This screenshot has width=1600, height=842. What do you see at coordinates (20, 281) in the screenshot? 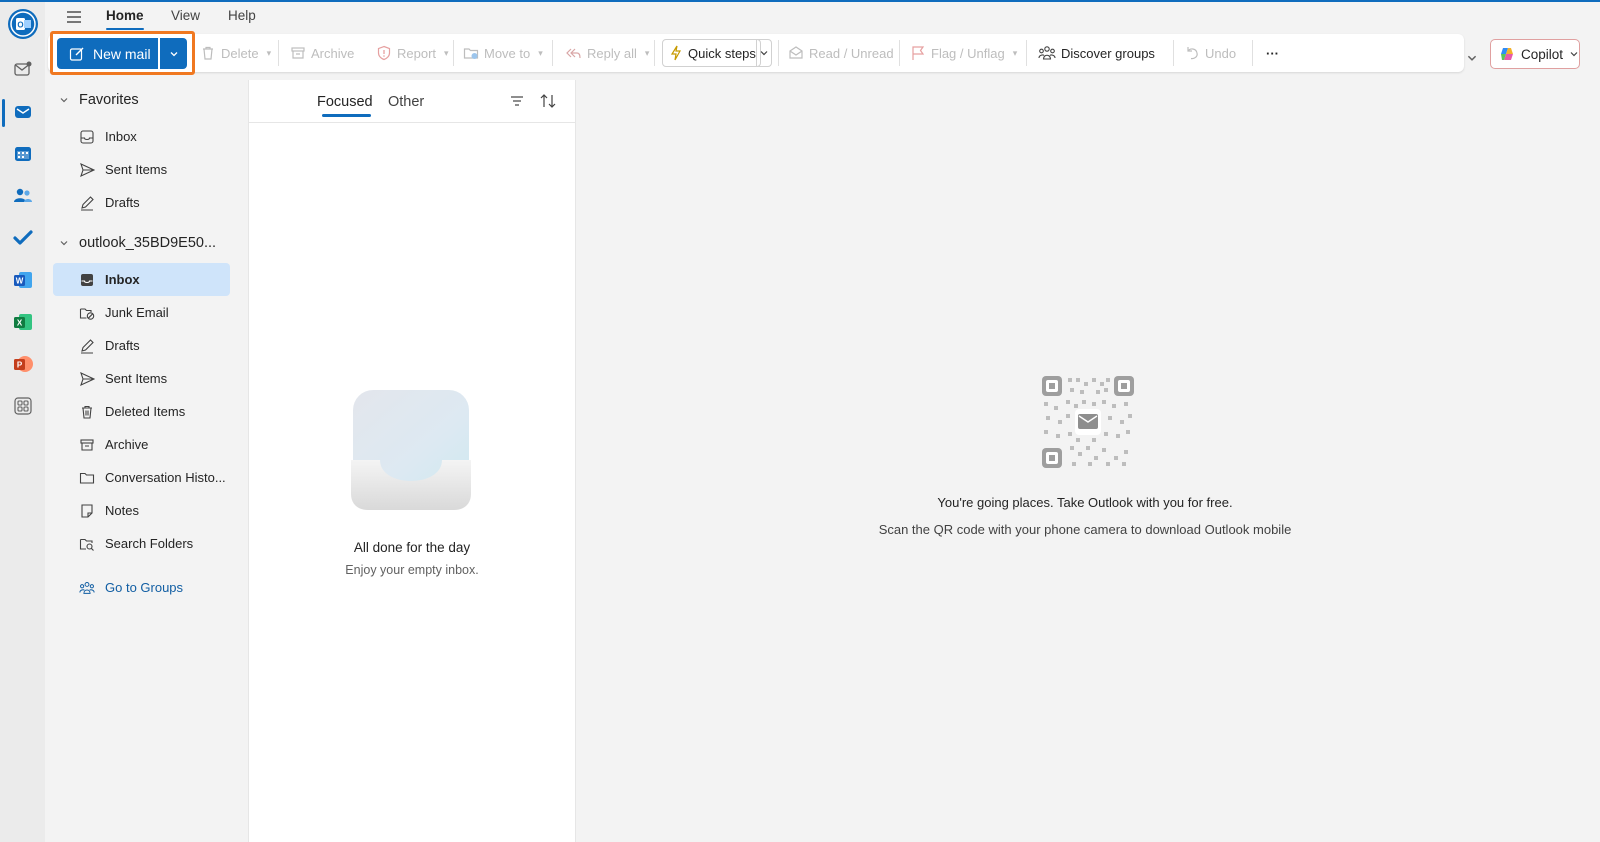
I see `svg-text: W` at bounding box center [20, 281].